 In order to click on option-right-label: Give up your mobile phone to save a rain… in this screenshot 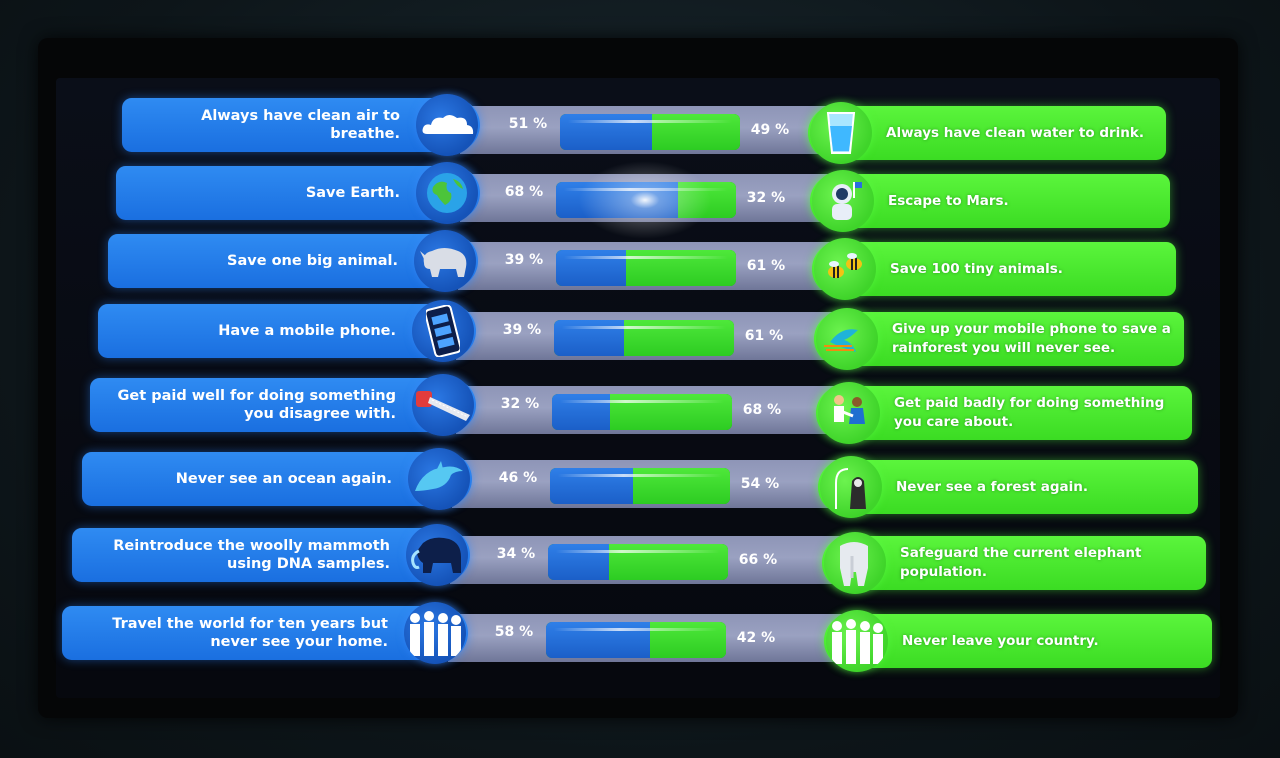, I will do `click(1031, 338)`.